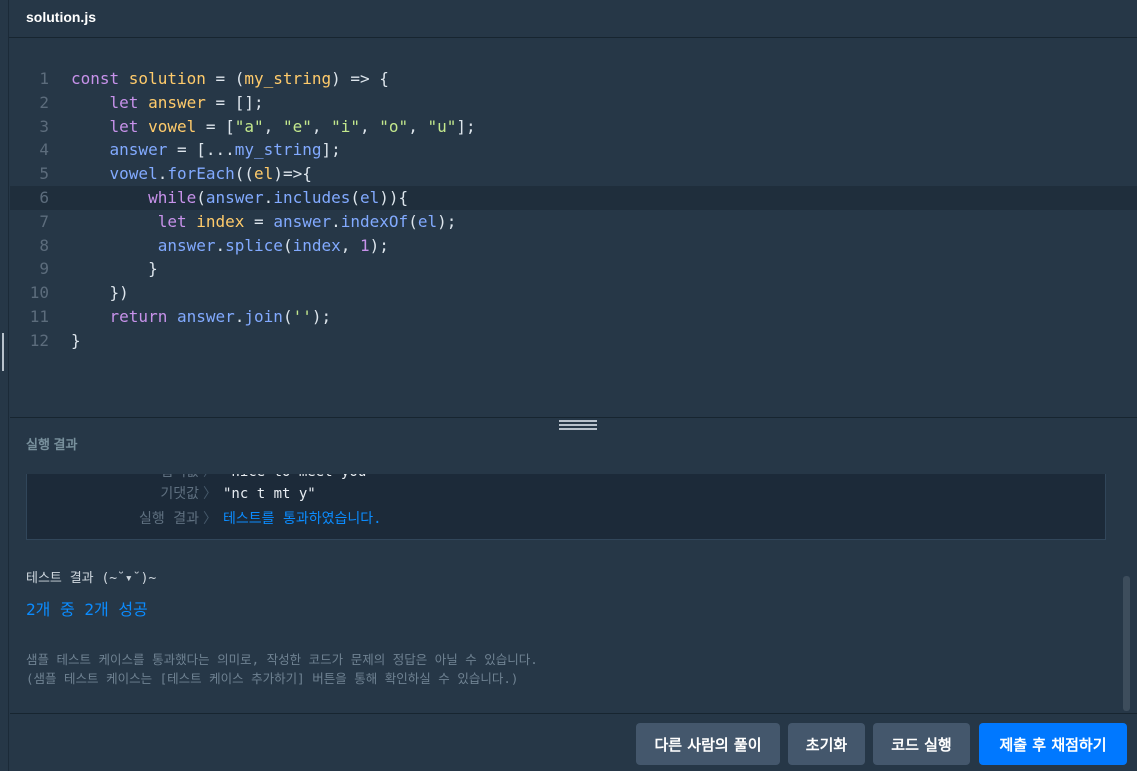  What do you see at coordinates (39, 316) in the screenshot?
I see `line-number: 11` at bounding box center [39, 316].